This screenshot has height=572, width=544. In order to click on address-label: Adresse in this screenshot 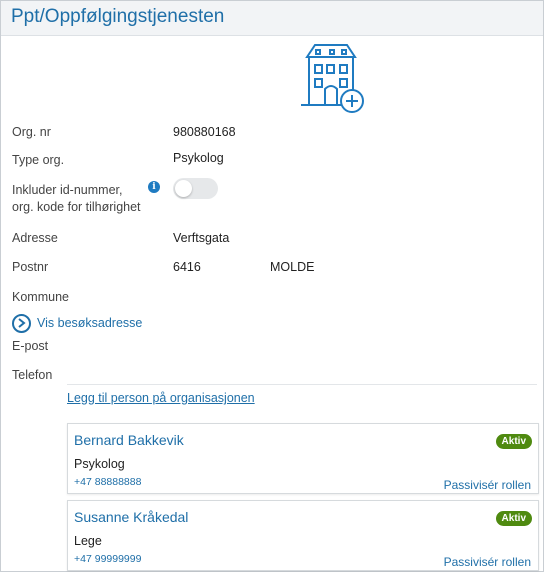, I will do `click(35, 238)`.